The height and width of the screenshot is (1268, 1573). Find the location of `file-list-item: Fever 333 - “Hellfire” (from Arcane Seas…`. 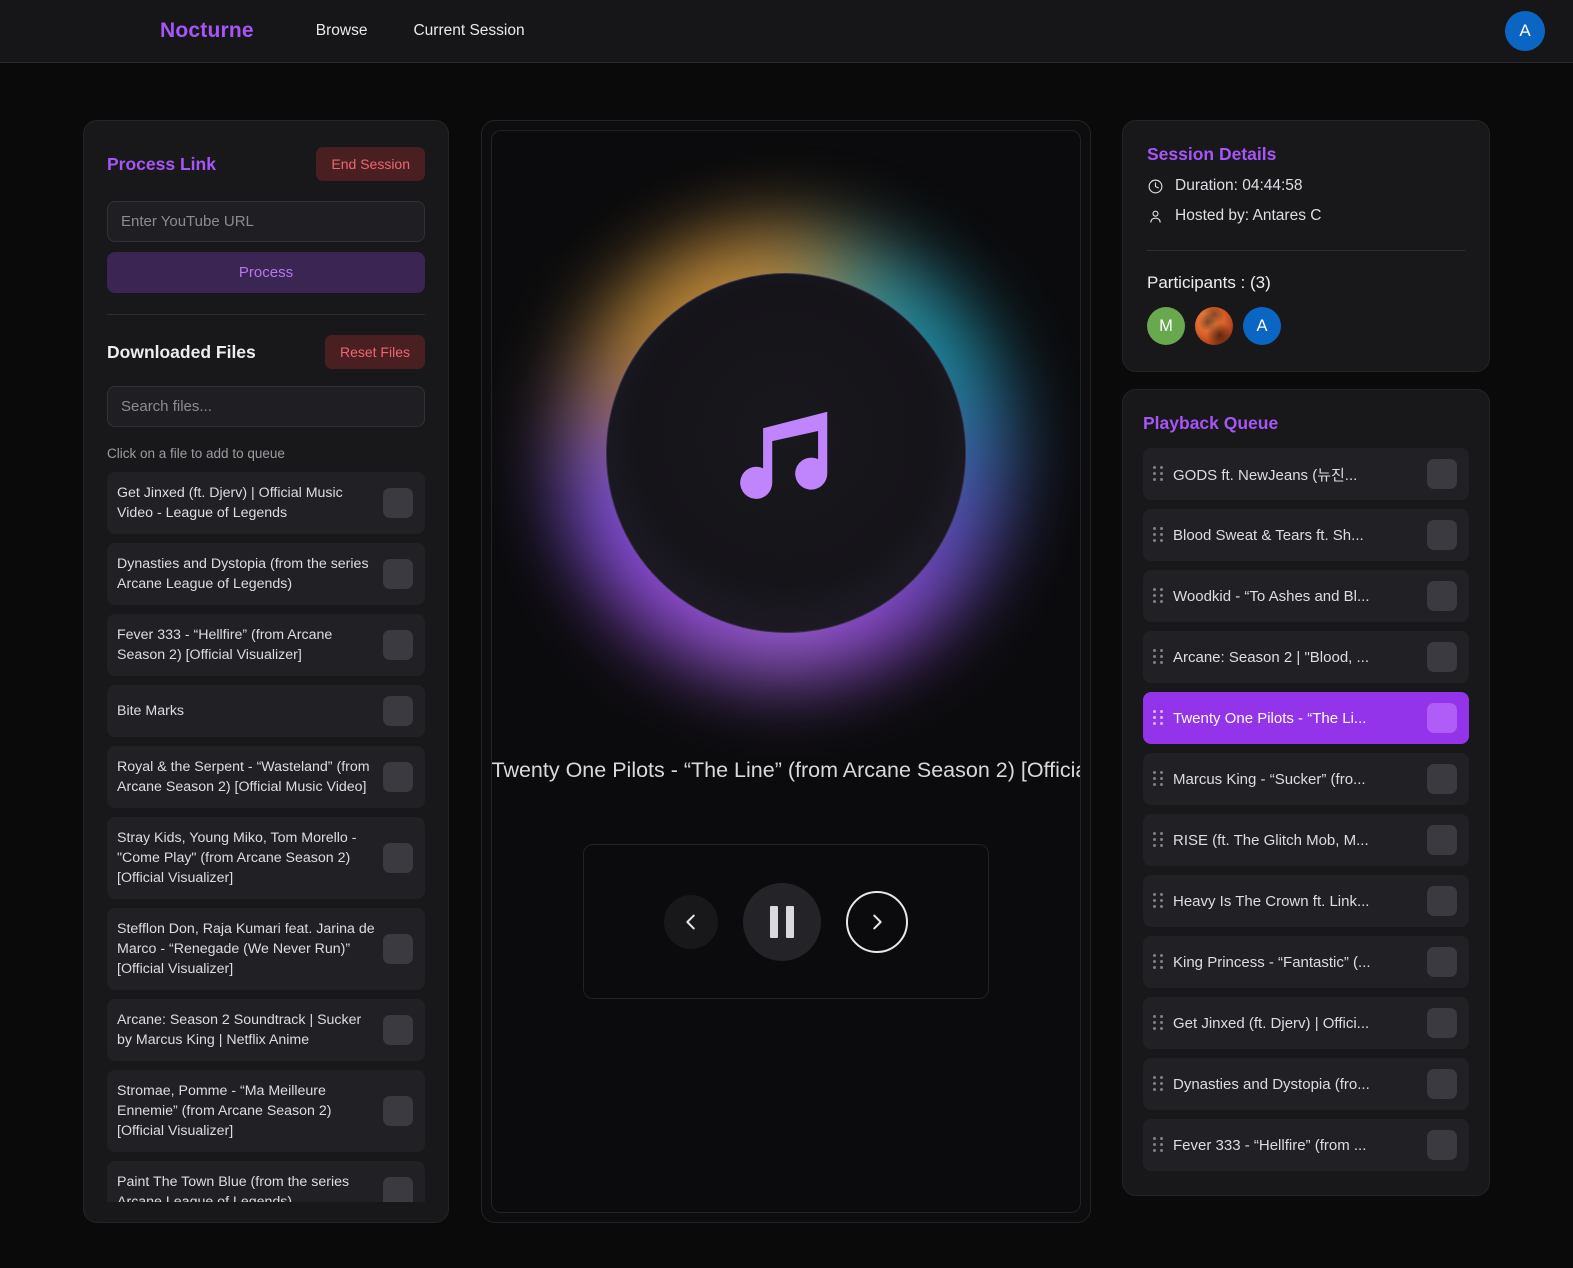

file-list-item: Fever 333 - “Hellfire” (from Arcane Seas… is located at coordinates (266, 645).